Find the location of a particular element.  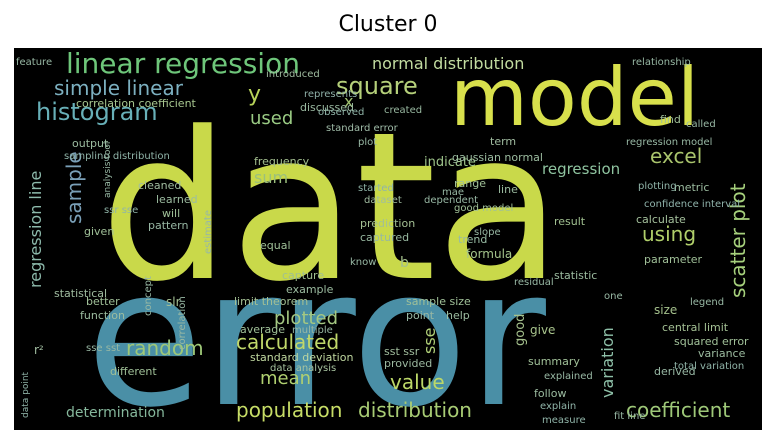

word-follow: follow is located at coordinates (550, 393).